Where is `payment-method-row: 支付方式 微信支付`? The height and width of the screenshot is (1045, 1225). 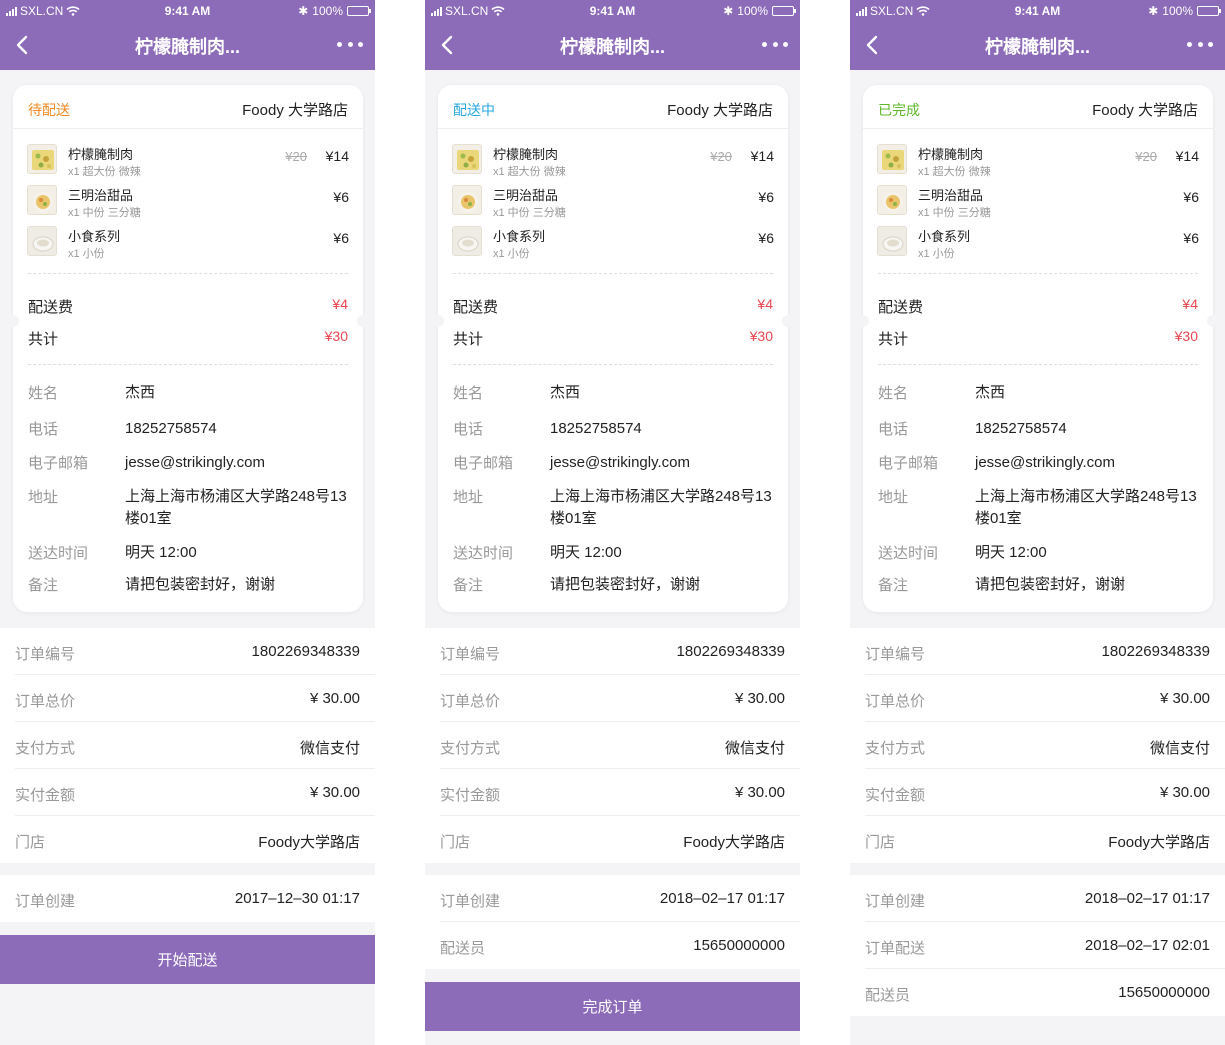
payment-method-row: 支付方式 微信支付 is located at coordinates (1045, 745).